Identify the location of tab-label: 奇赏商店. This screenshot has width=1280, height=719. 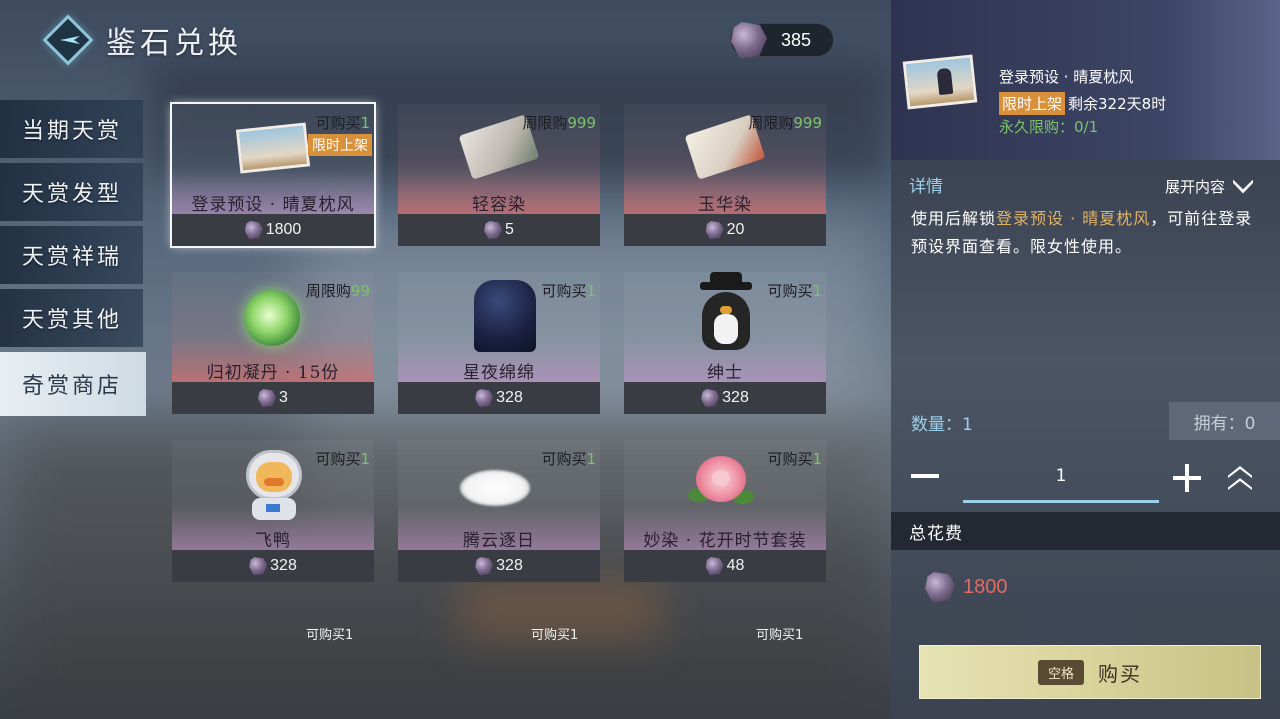
(72, 386).